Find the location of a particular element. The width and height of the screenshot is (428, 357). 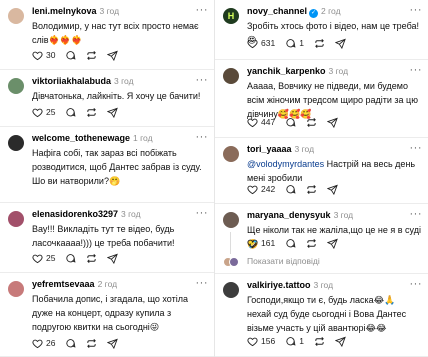

username-link: valkiriye.tattoo is located at coordinates (279, 285).